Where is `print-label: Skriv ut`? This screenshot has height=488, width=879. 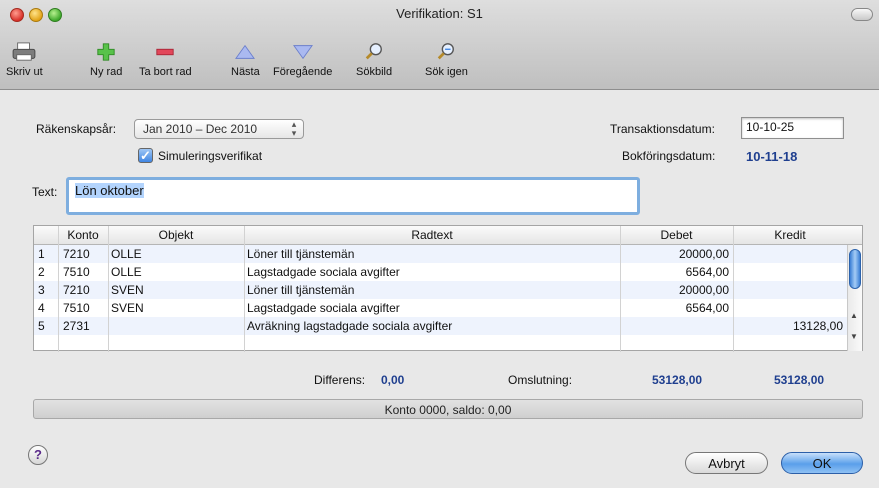
print-label: Skriv ut is located at coordinates (24, 72).